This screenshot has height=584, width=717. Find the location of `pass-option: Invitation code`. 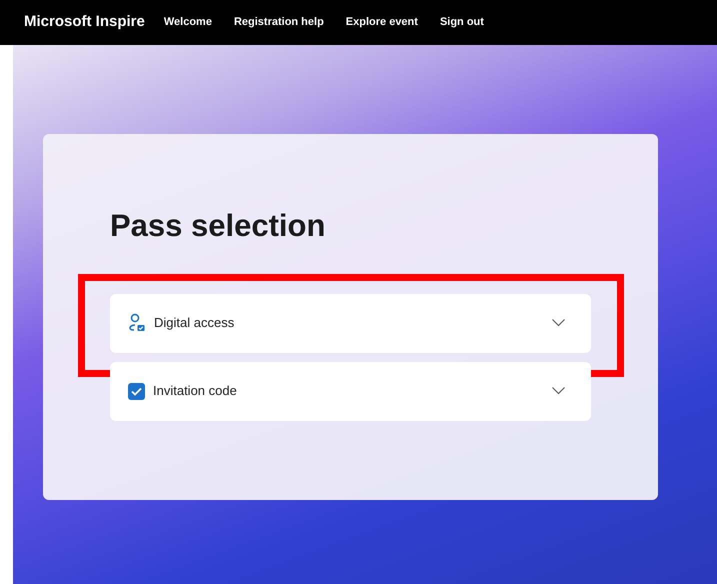

pass-option: Invitation code is located at coordinates (350, 391).